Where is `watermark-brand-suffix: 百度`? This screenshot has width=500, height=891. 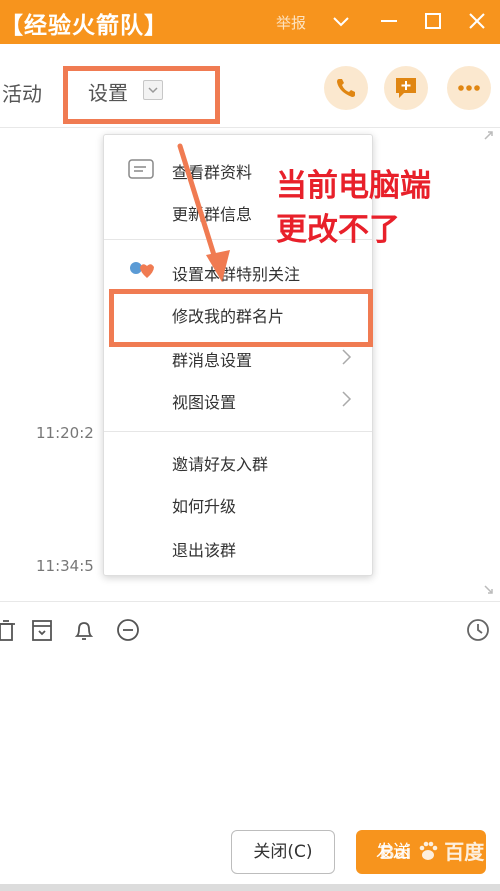
watermark-brand-suffix: 百度 is located at coordinates (464, 853).